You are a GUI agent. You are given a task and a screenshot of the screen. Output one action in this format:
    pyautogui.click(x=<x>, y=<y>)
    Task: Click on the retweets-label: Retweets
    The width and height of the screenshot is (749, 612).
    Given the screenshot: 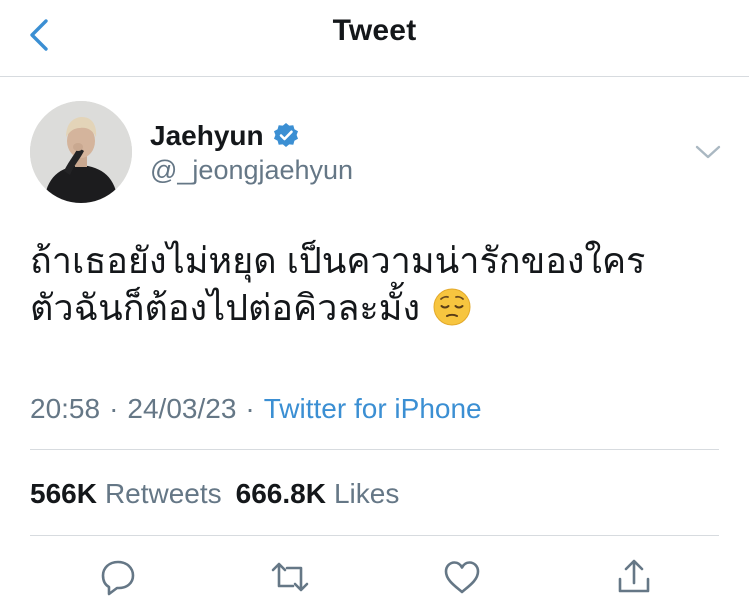 What is the action you would take?
    pyautogui.click(x=163, y=493)
    